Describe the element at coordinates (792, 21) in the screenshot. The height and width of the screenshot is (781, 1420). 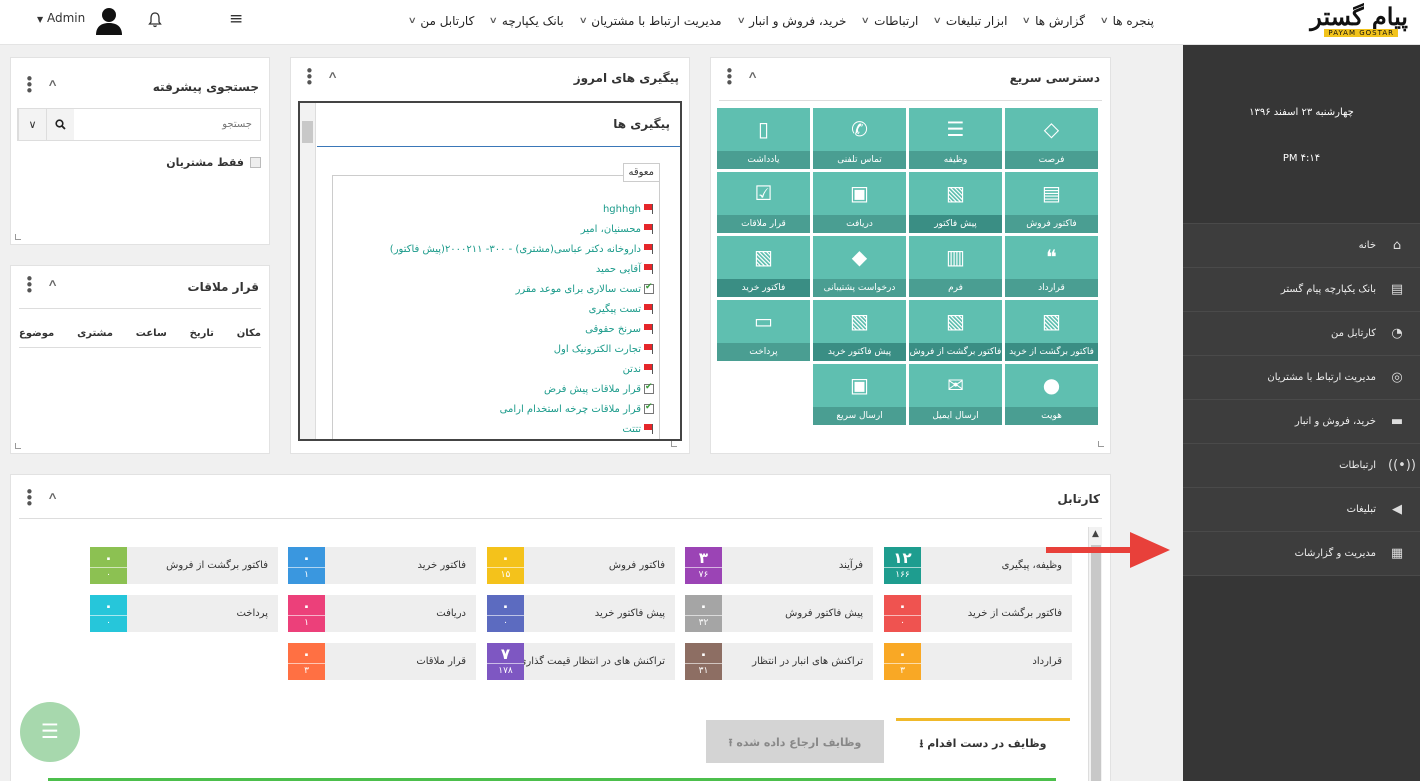
I see `menu-item-sales: خرید، فروش و انبار ∨` at that location.